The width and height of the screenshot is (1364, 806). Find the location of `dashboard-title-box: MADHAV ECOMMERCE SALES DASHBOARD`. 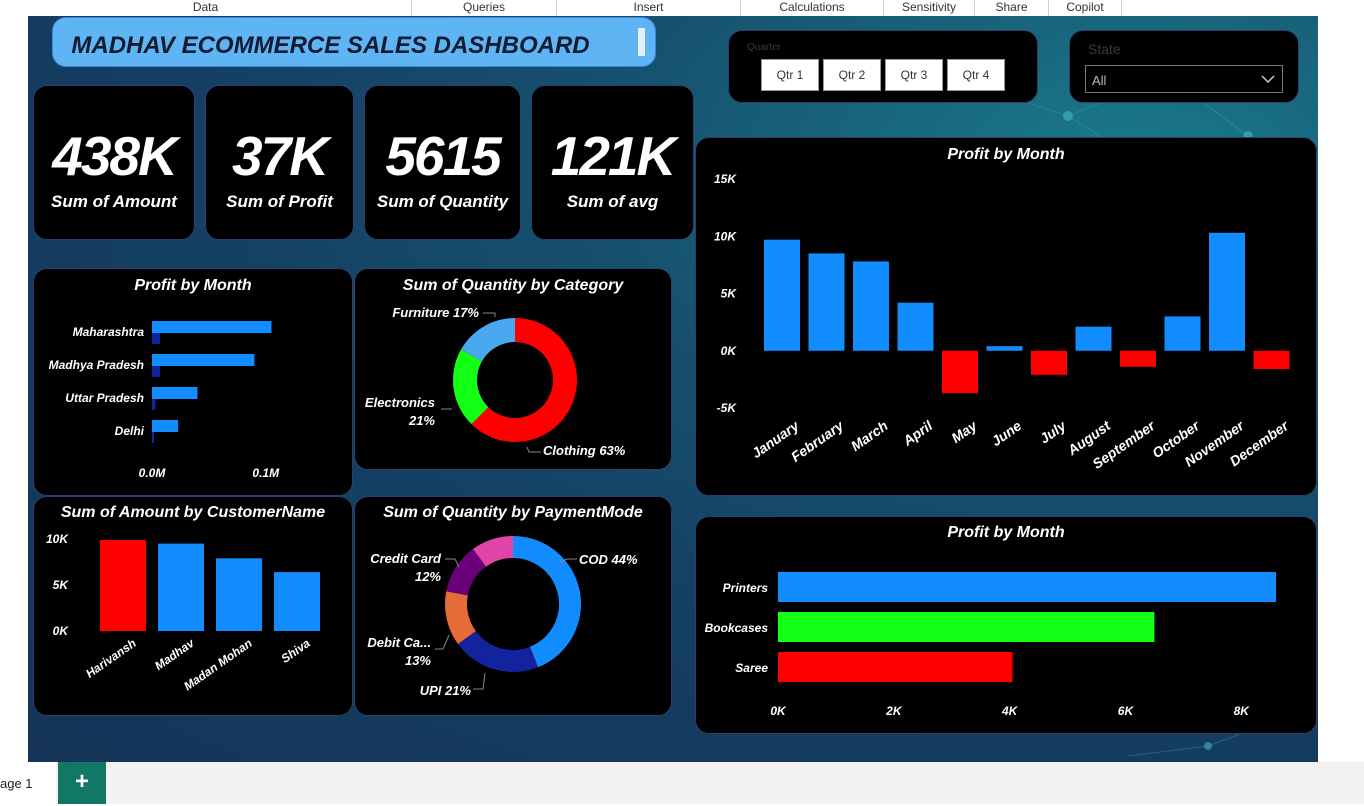

dashboard-title-box: MADHAV ECOMMERCE SALES DASHBOARD is located at coordinates (354, 42).